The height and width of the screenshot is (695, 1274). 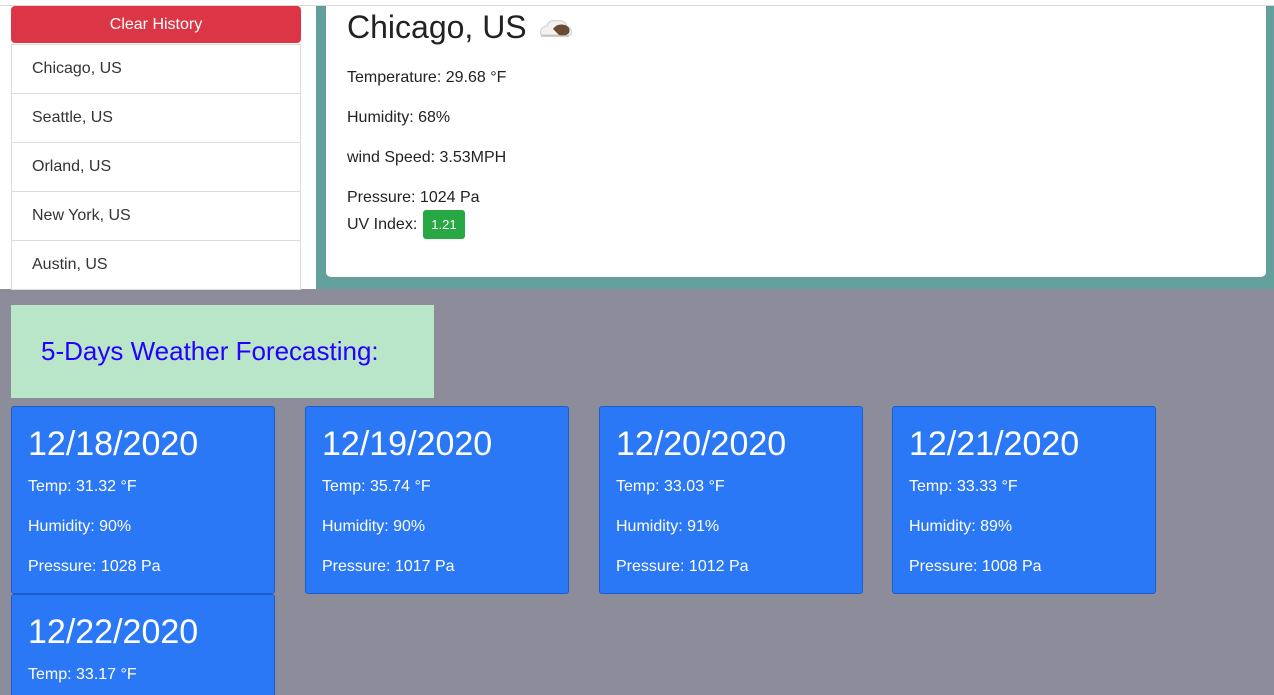 What do you see at coordinates (82, 674) in the screenshot?
I see `forecast-temp: Temp: 33.17 °F` at bounding box center [82, 674].